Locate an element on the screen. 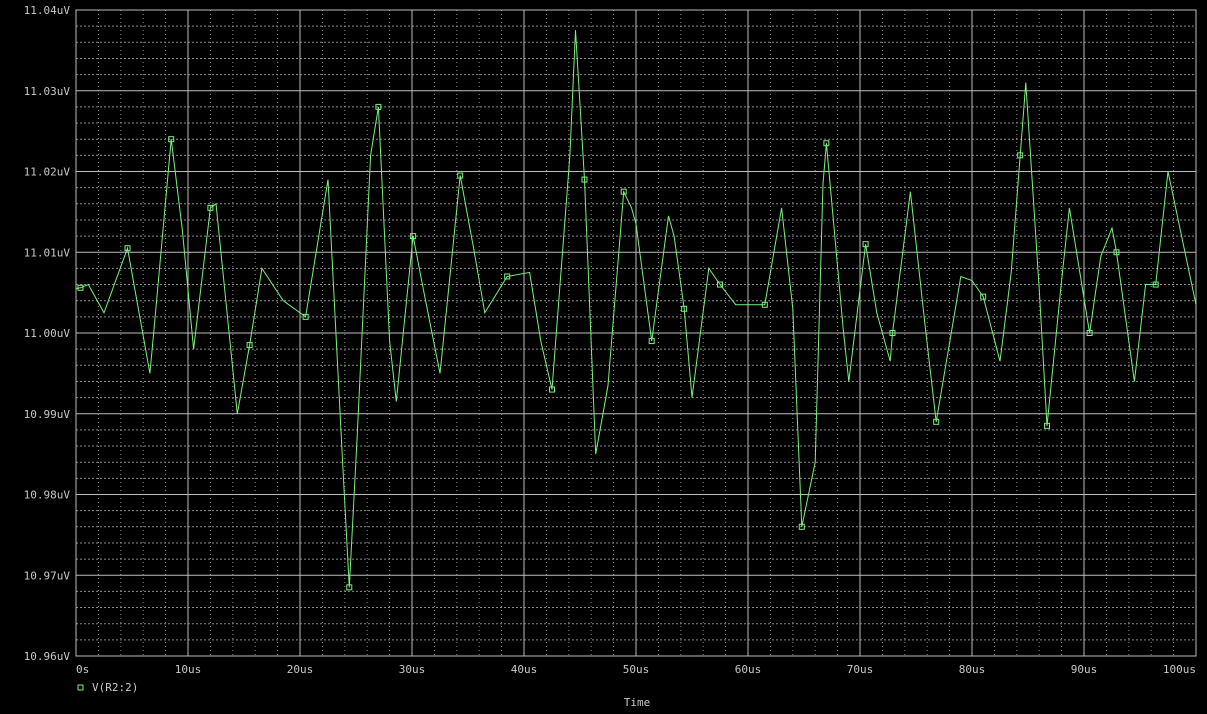 Image resolution: width=1207 pixels, height=714 pixels. x-tick-label: 0s is located at coordinates (82, 669).